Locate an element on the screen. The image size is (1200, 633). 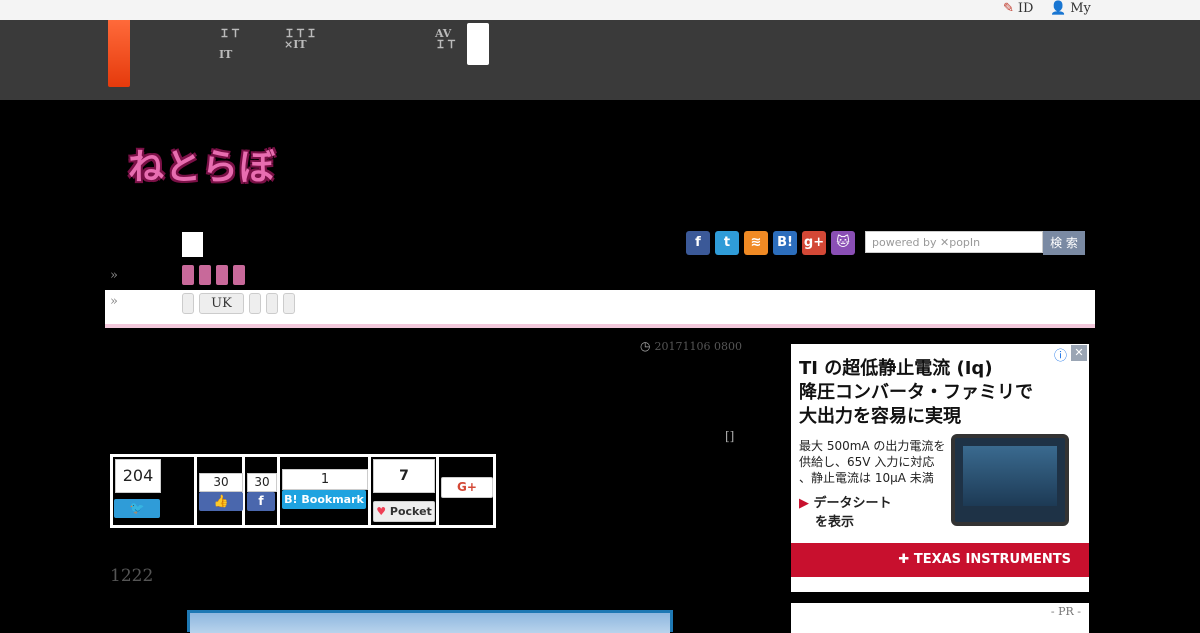
site-logo: ねとらぼ is located at coordinates (202, 164).